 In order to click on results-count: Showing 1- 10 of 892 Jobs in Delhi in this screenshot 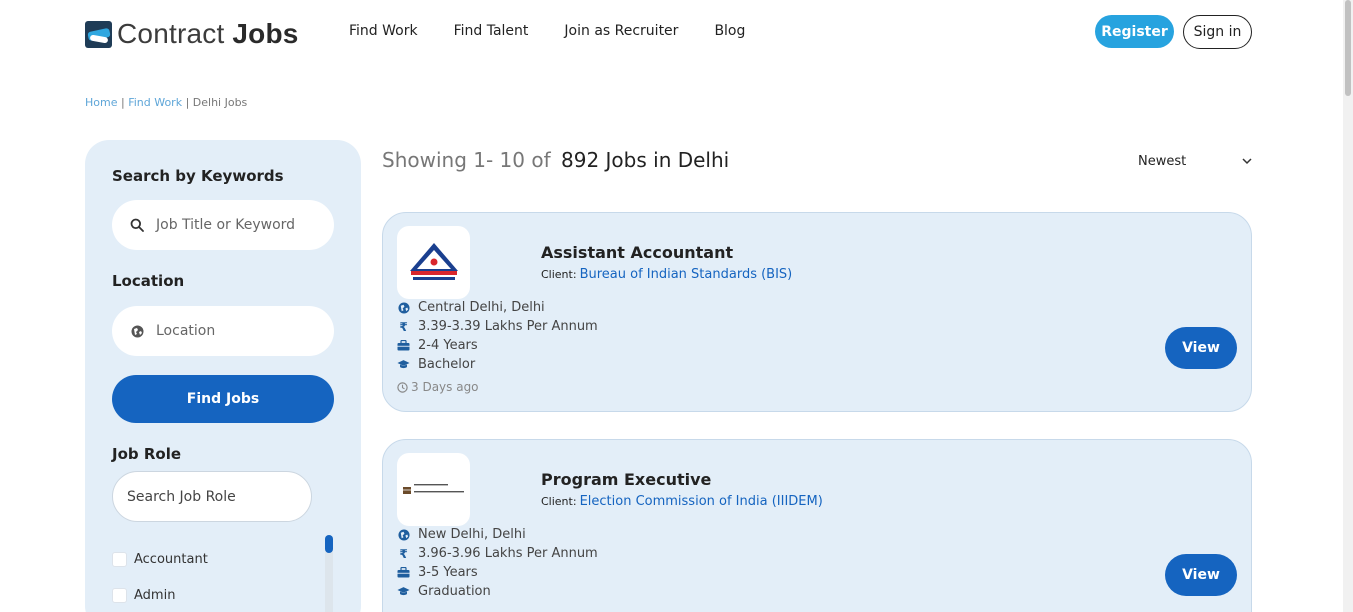, I will do `click(556, 160)`.